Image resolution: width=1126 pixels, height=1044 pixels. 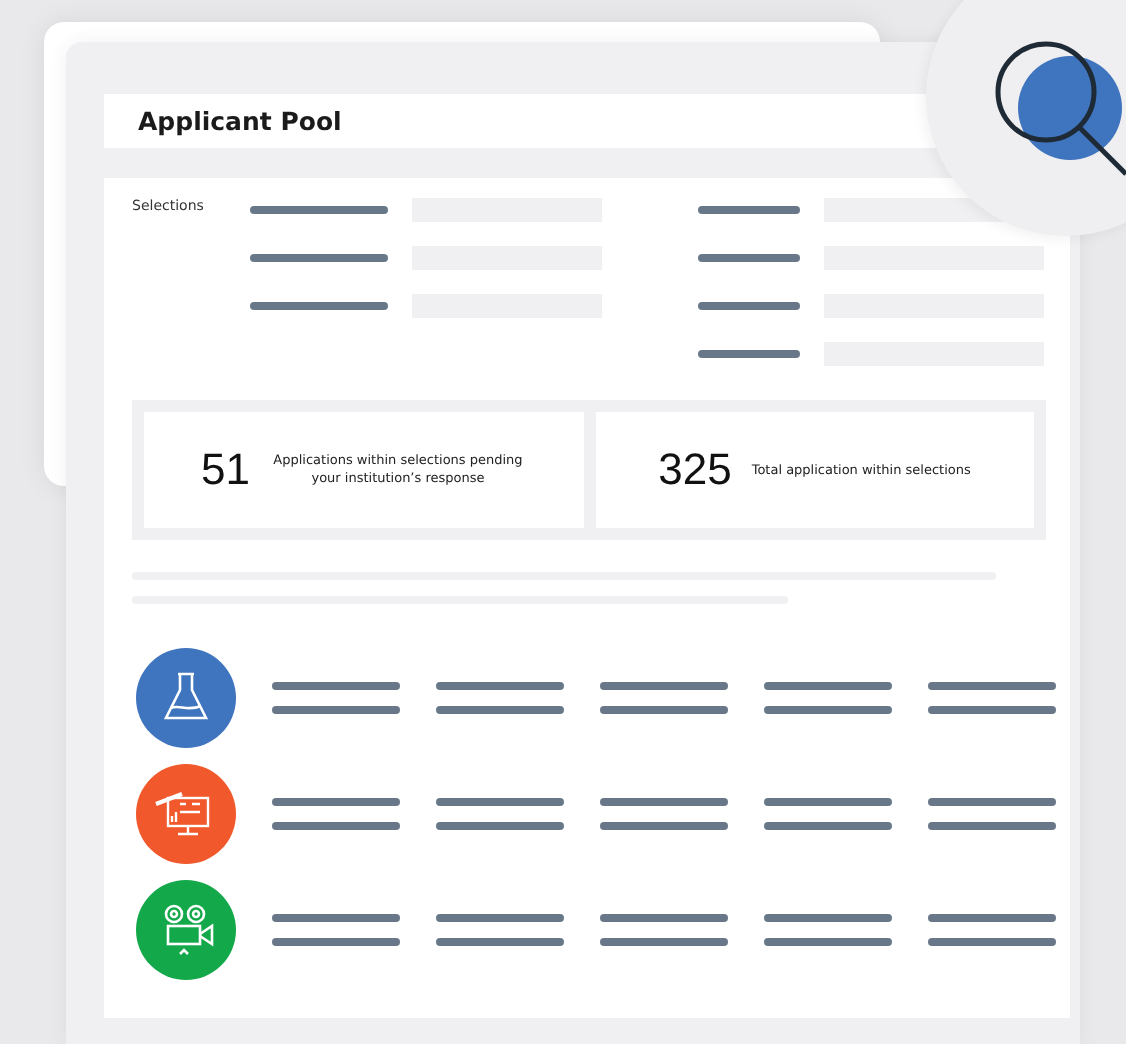 I want to click on stat-number: 325, so click(x=695, y=470).